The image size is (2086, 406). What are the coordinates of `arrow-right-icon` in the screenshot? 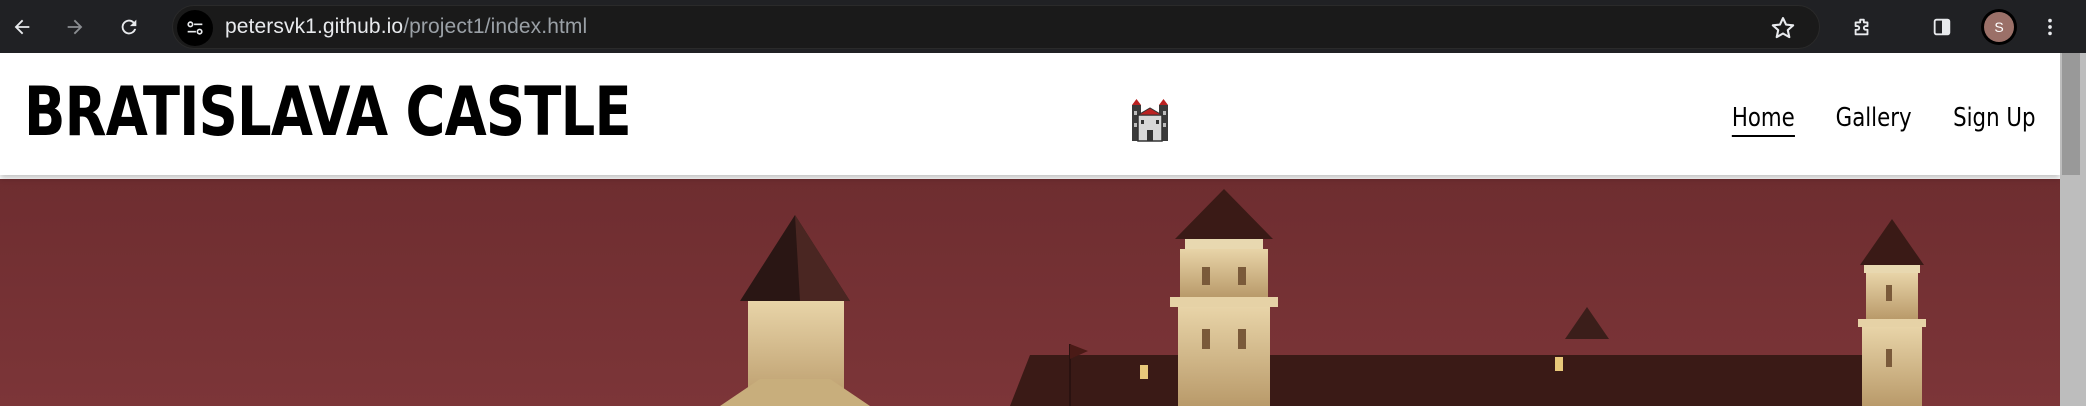 It's located at (75, 27).